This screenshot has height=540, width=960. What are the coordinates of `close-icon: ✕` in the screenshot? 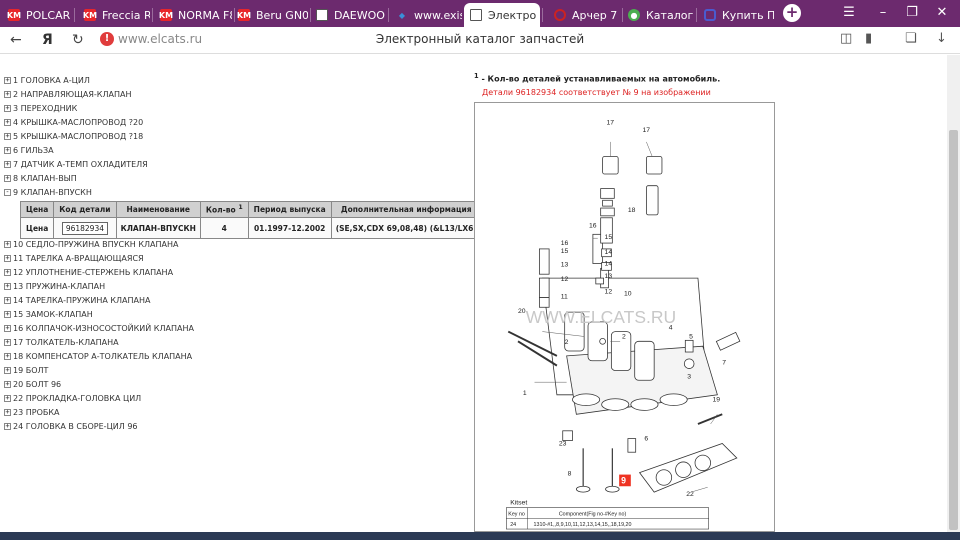 It's located at (942, 12).